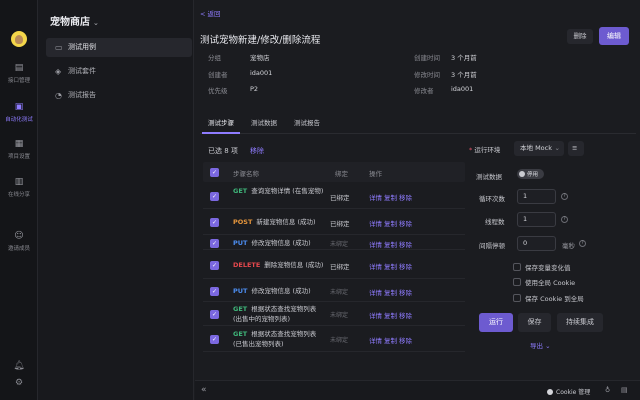 The width and height of the screenshot is (640, 400). I want to click on select-all-checkbox: ✓, so click(214, 172).